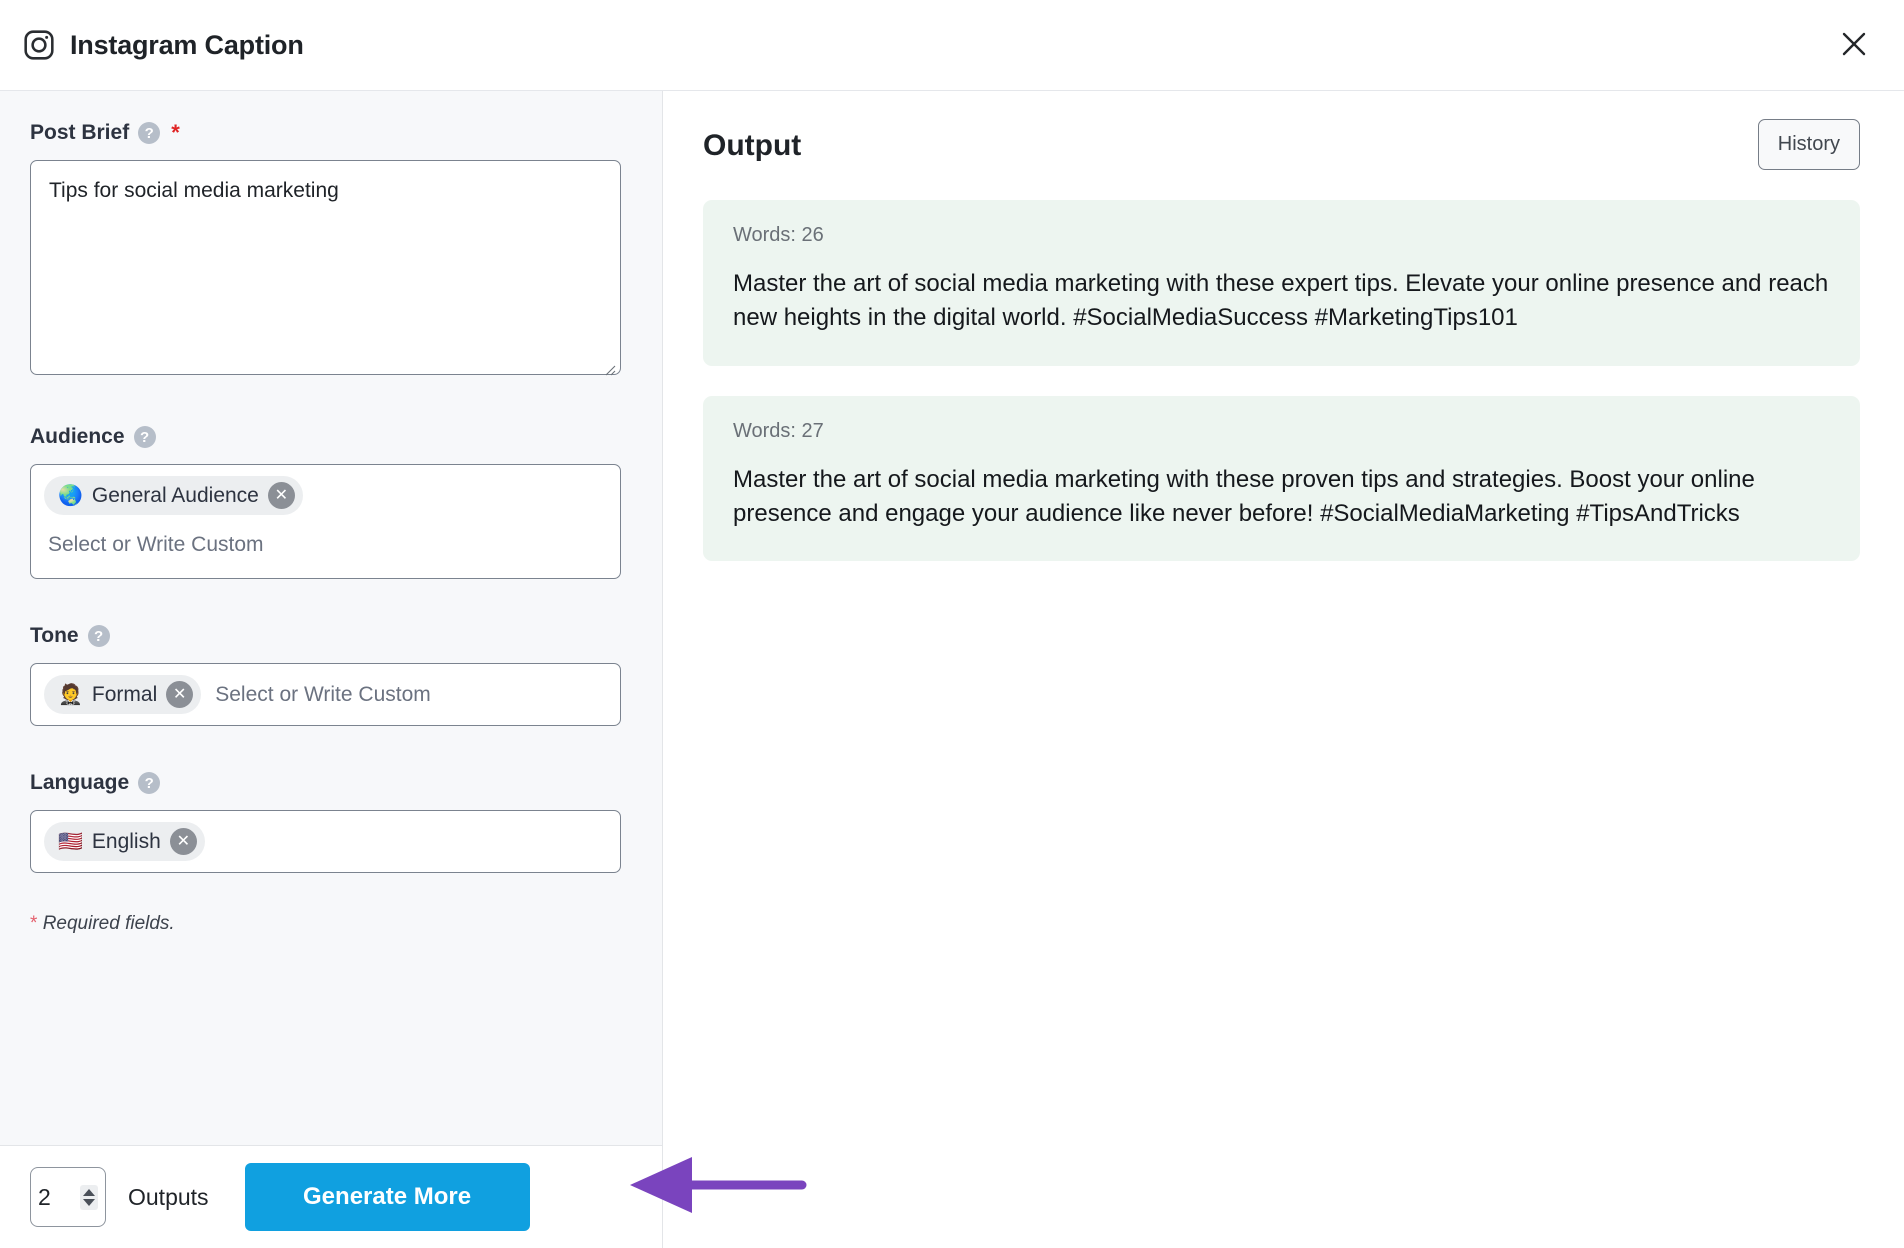 This screenshot has width=1904, height=1248. What do you see at coordinates (77, 436) in the screenshot?
I see `audience-label: Audience` at bounding box center [77, 436].